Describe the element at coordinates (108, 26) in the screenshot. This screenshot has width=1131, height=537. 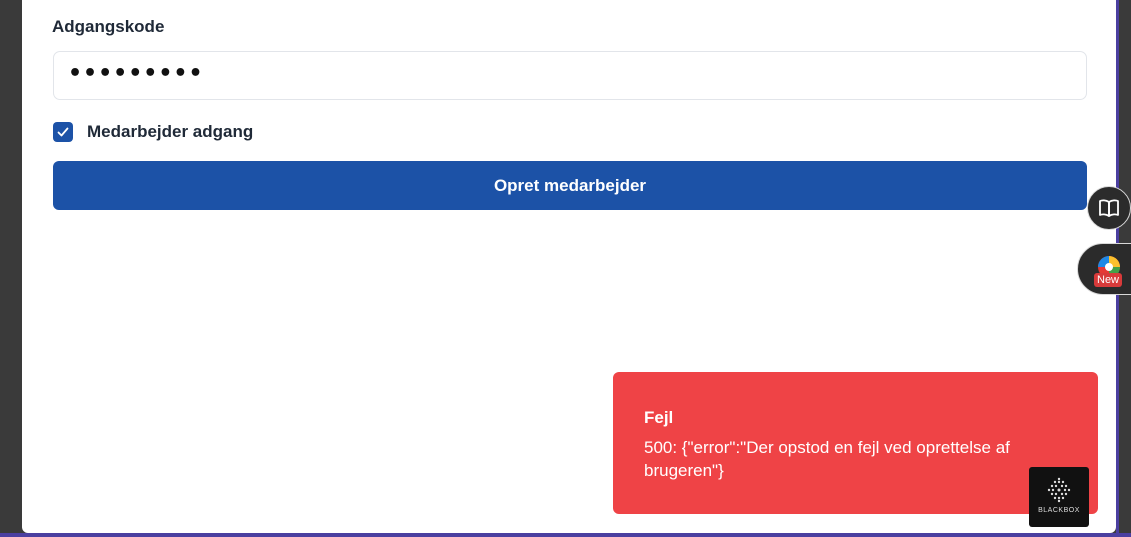
I see `password-label: Adgangskode` at that location.